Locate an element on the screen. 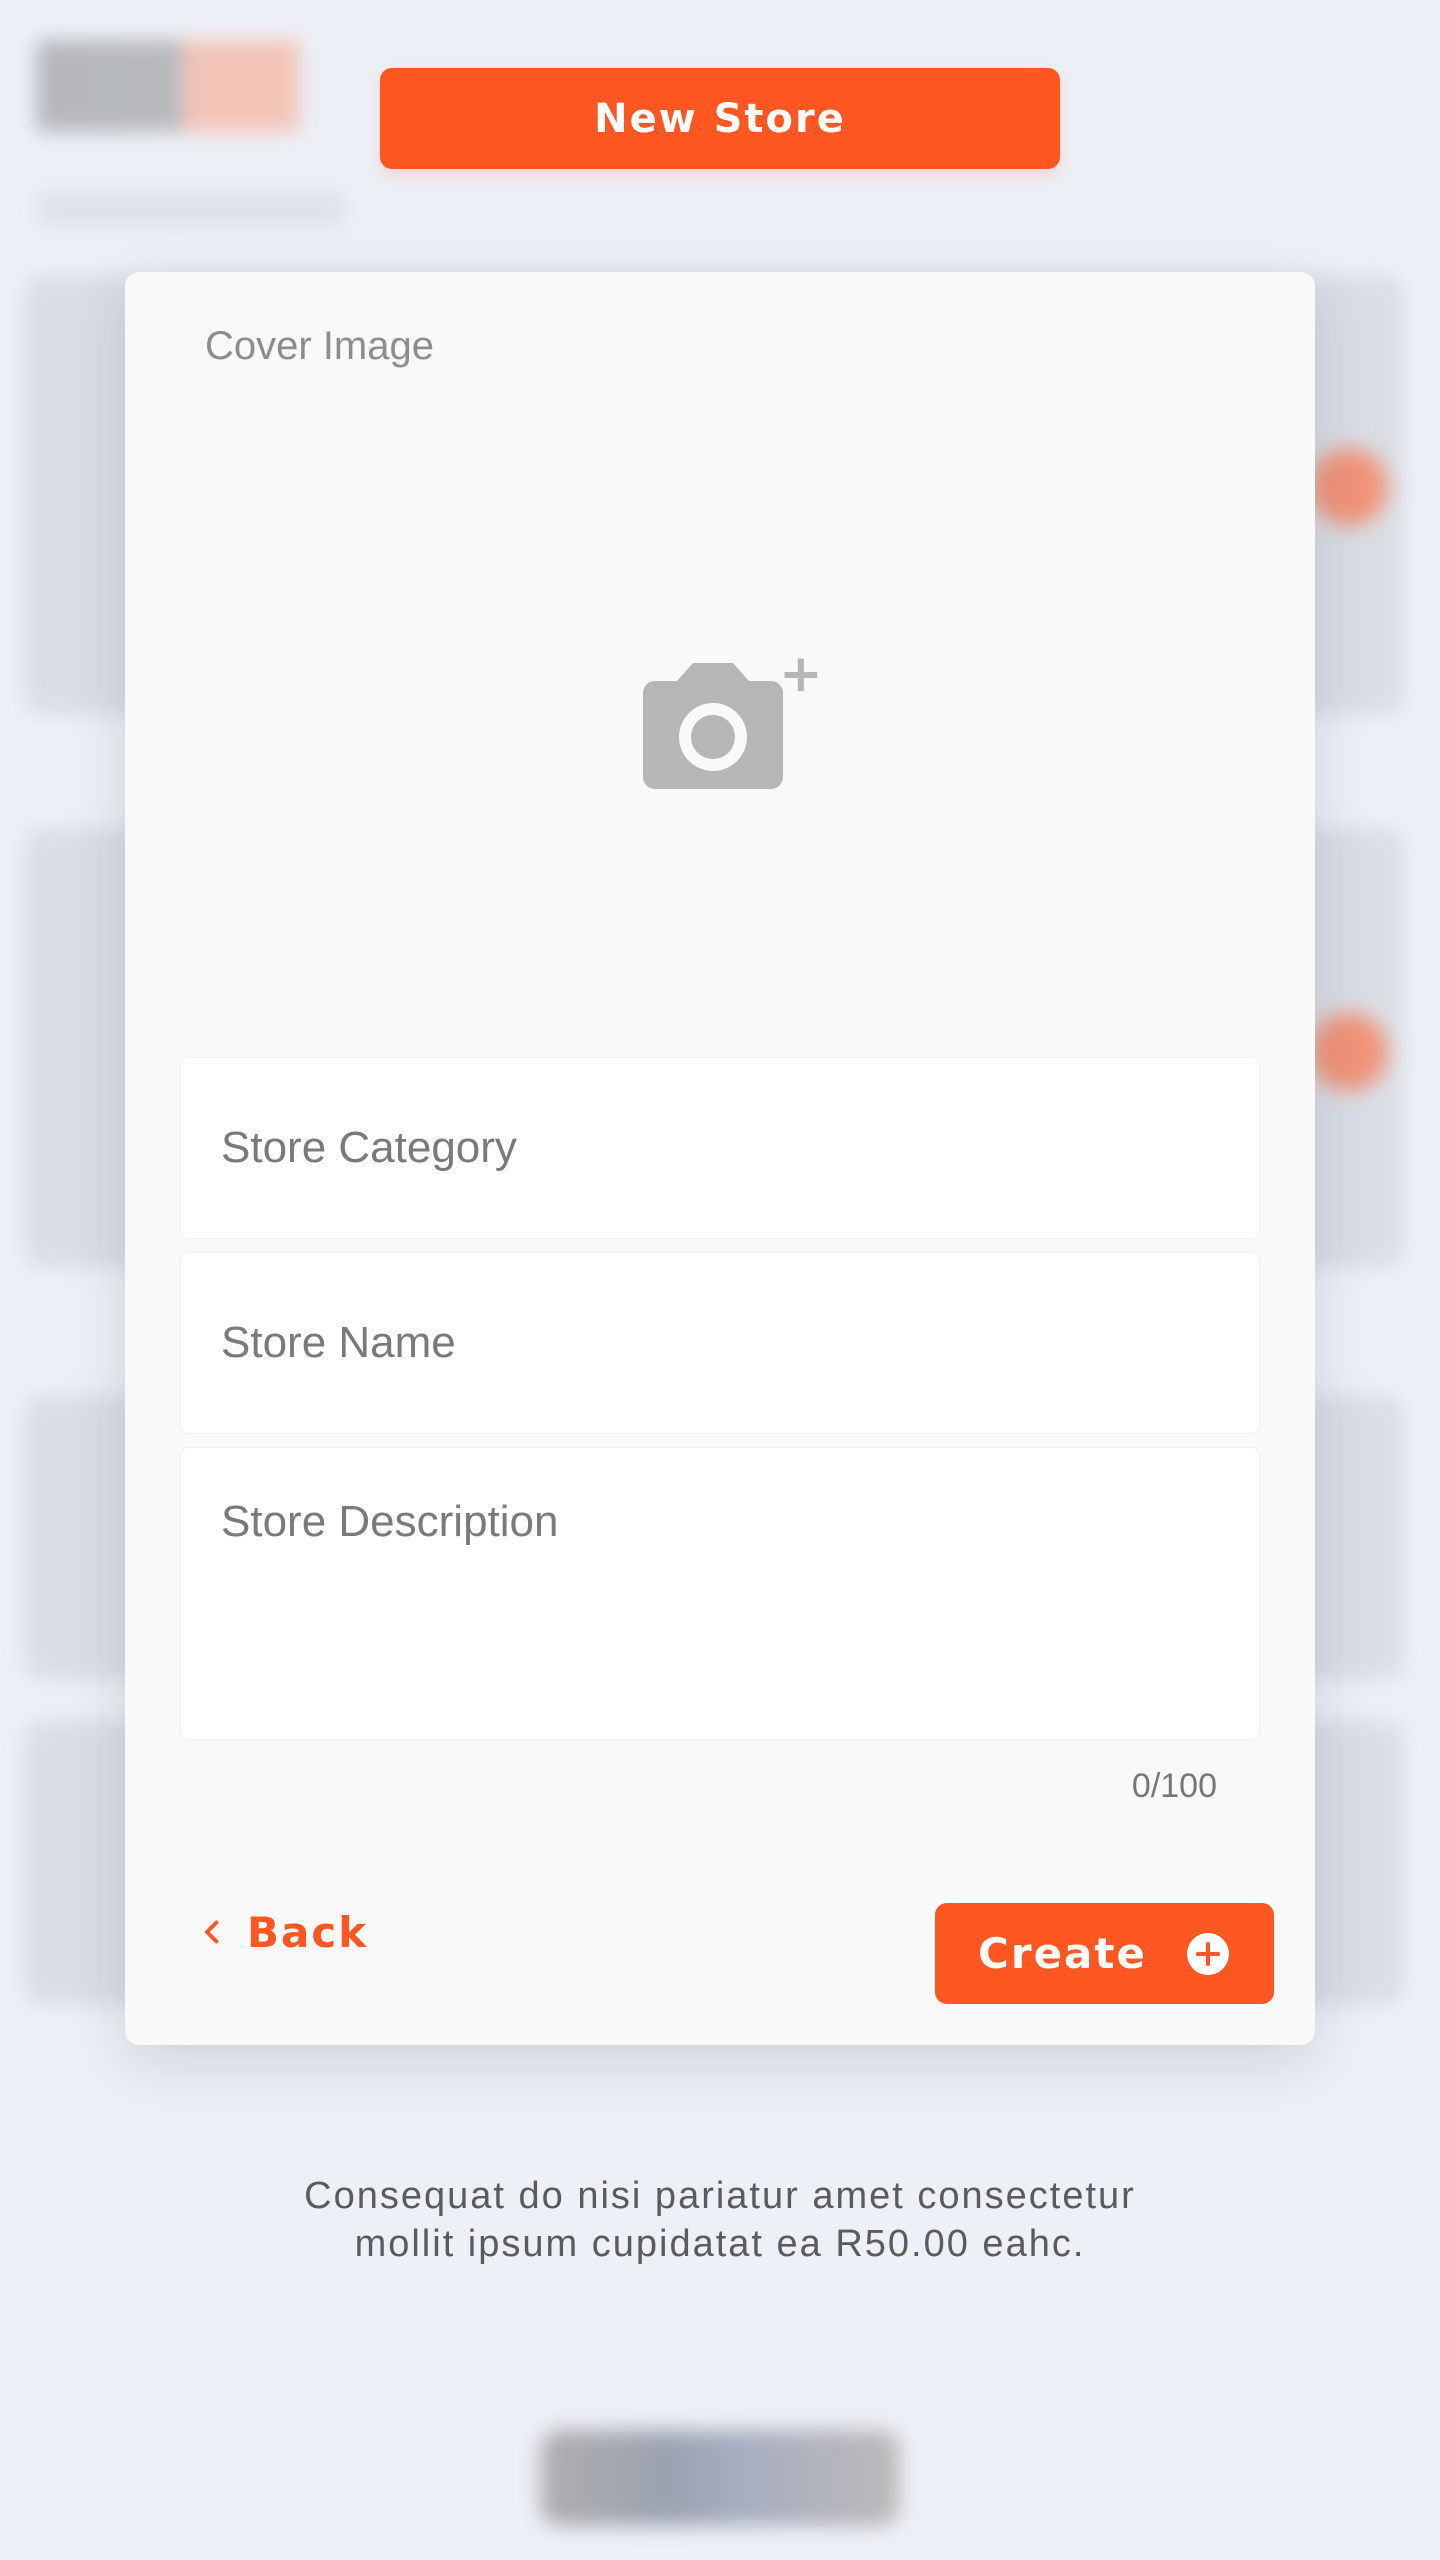  store-description-textarea is located at coordinates (720, 1593).